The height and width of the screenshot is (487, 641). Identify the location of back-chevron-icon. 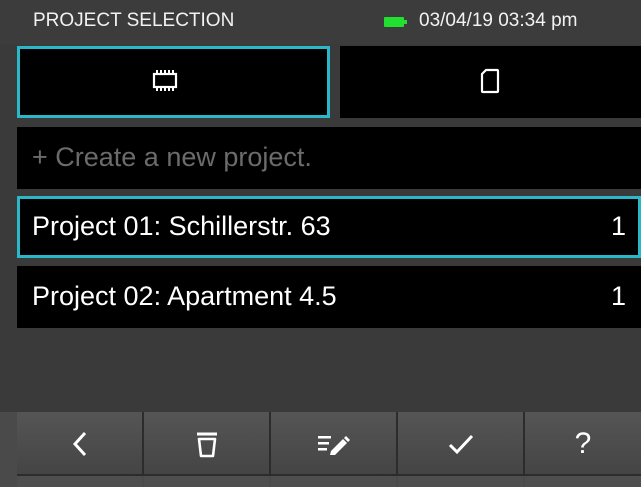
(79, 444).